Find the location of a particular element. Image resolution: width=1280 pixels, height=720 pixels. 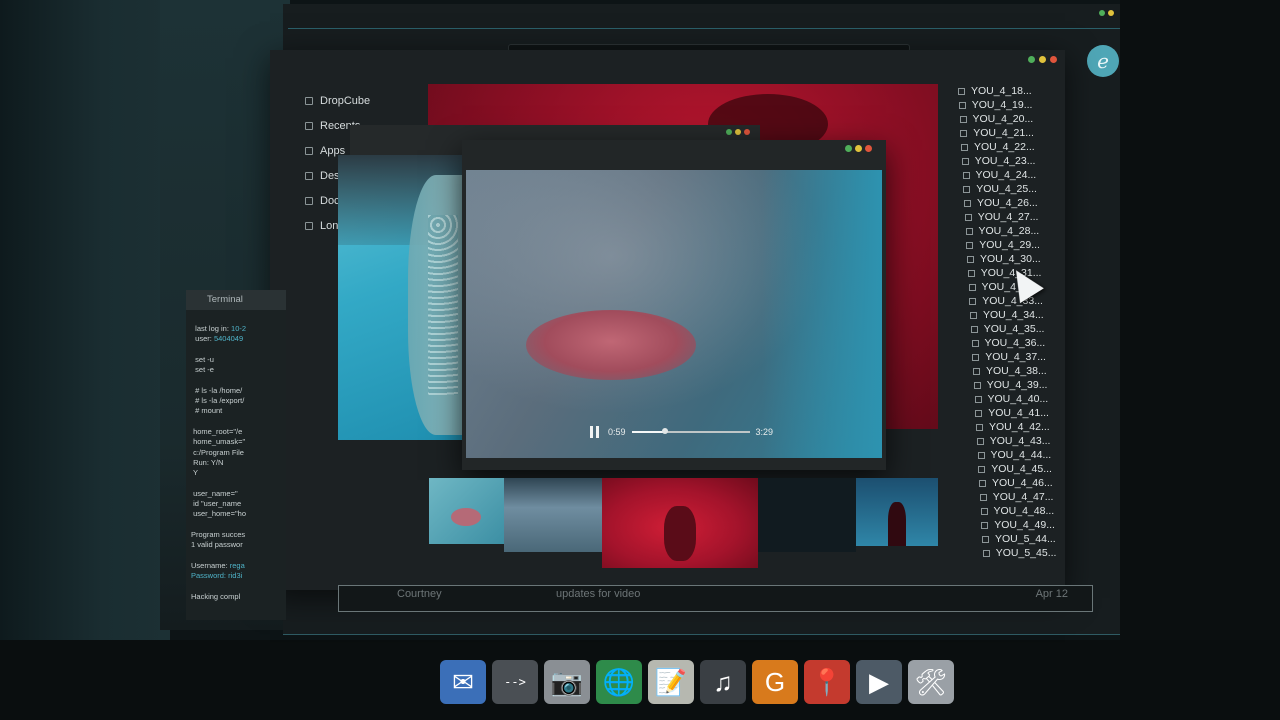

terminal-line: # ls -la /export/ is located at coordinates (238, 401).